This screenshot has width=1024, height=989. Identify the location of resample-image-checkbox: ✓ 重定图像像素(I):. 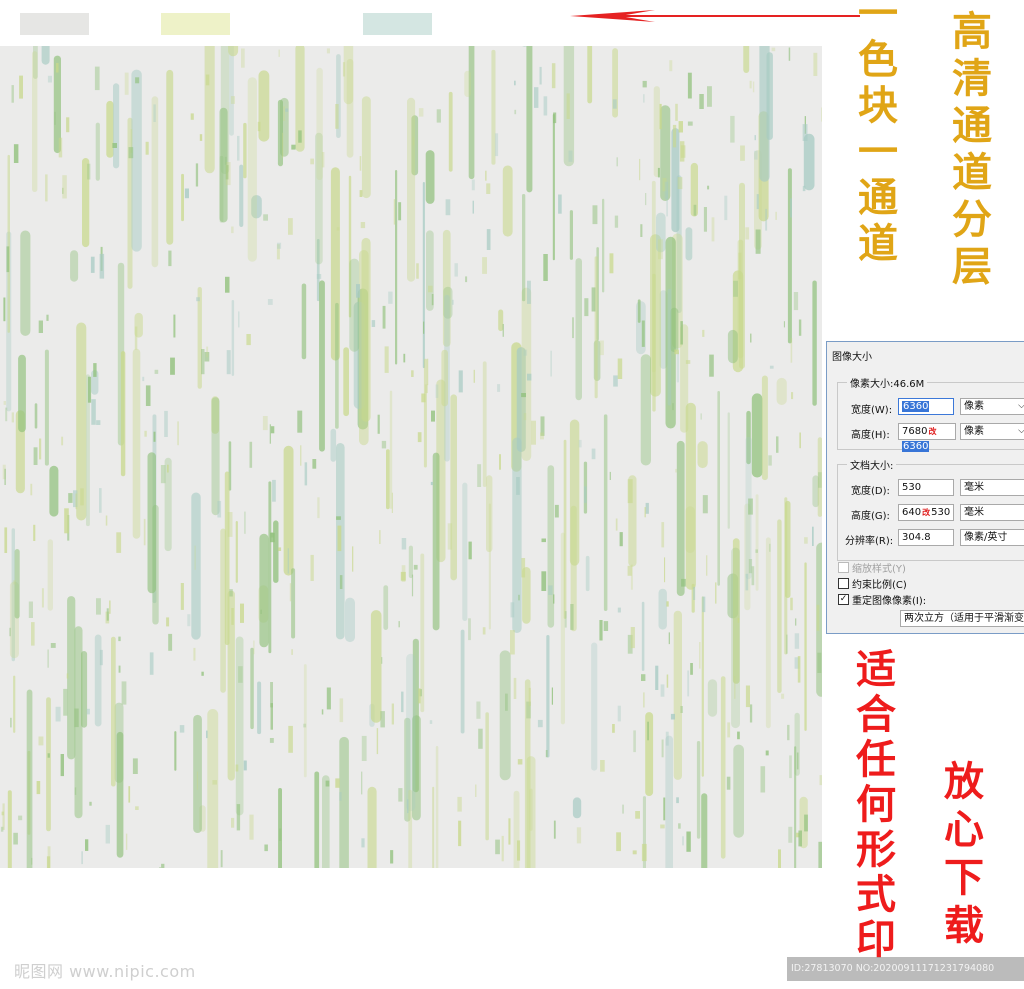
(882, 599).